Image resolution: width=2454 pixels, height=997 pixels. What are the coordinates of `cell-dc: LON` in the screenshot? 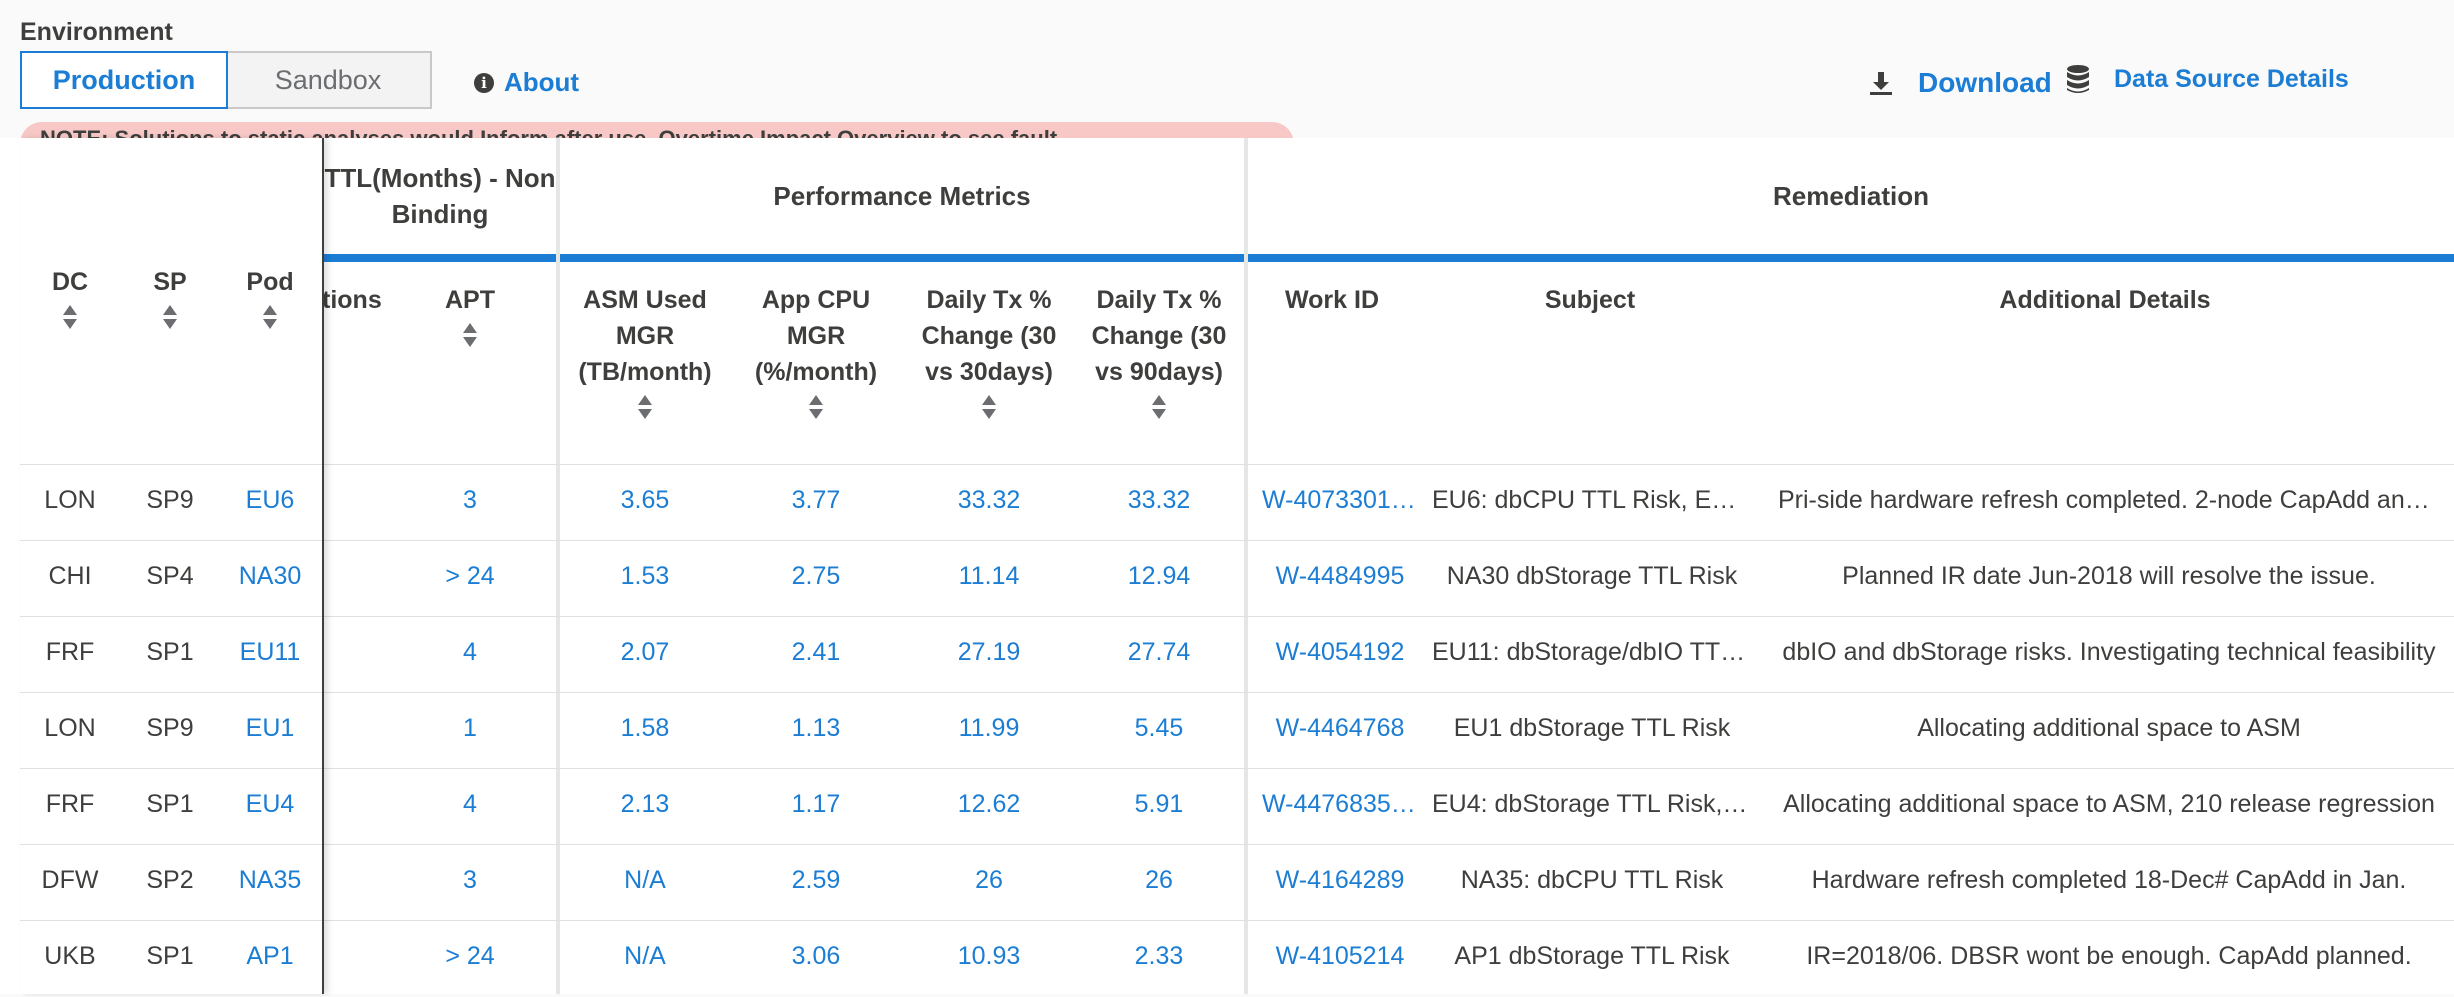 It's located at (70, 728).